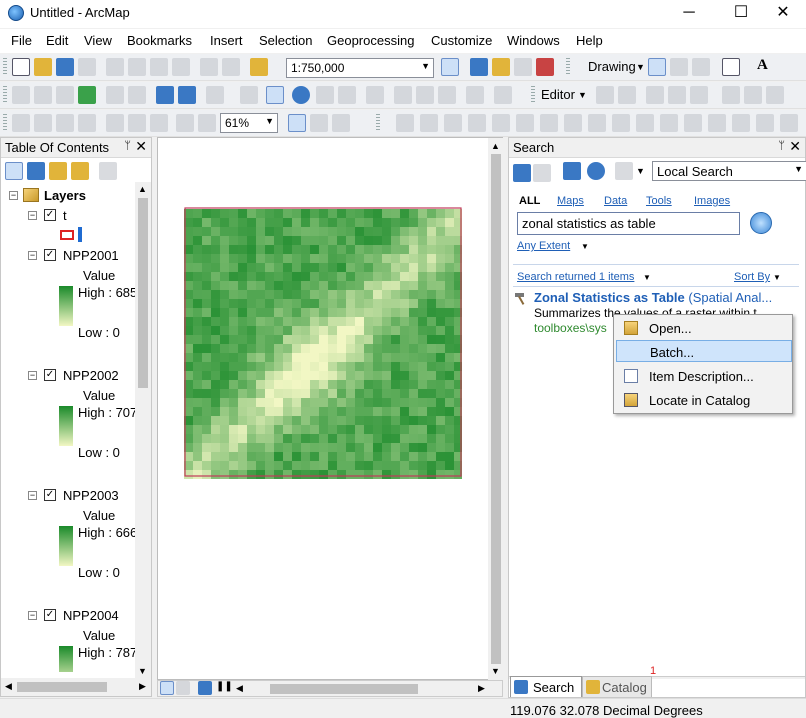 Image resolution: width=806 pixels, height=718 pixels. Describe the element at coordinates (775, 95) in the screenshot. I see `cut-polygons-icon` at that location.